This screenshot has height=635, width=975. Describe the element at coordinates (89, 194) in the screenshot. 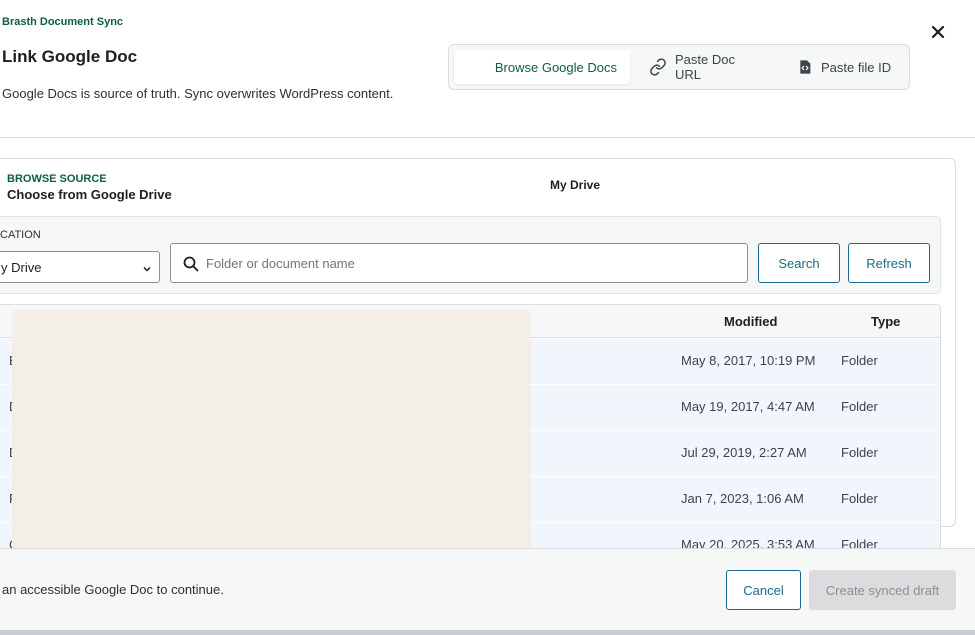

I see `browse-source-title: Choose from Google Drive` at that location.